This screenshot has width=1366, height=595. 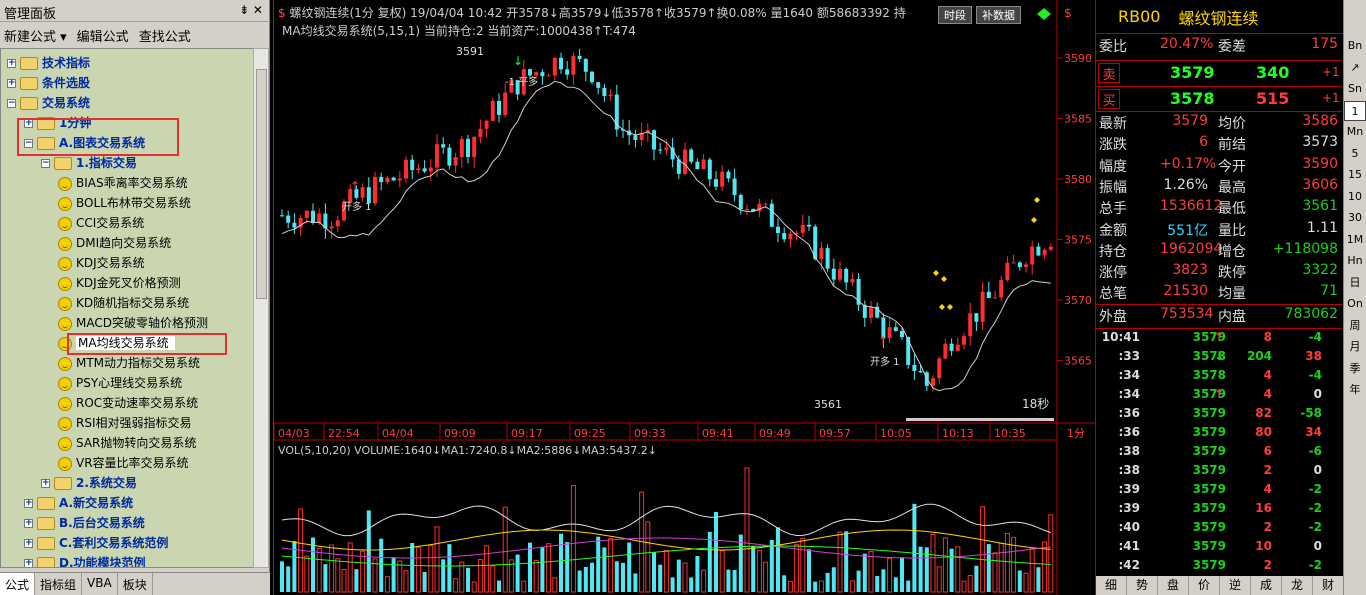 I want to click on timeframe-button: 时段, so click(x=955, y=15).